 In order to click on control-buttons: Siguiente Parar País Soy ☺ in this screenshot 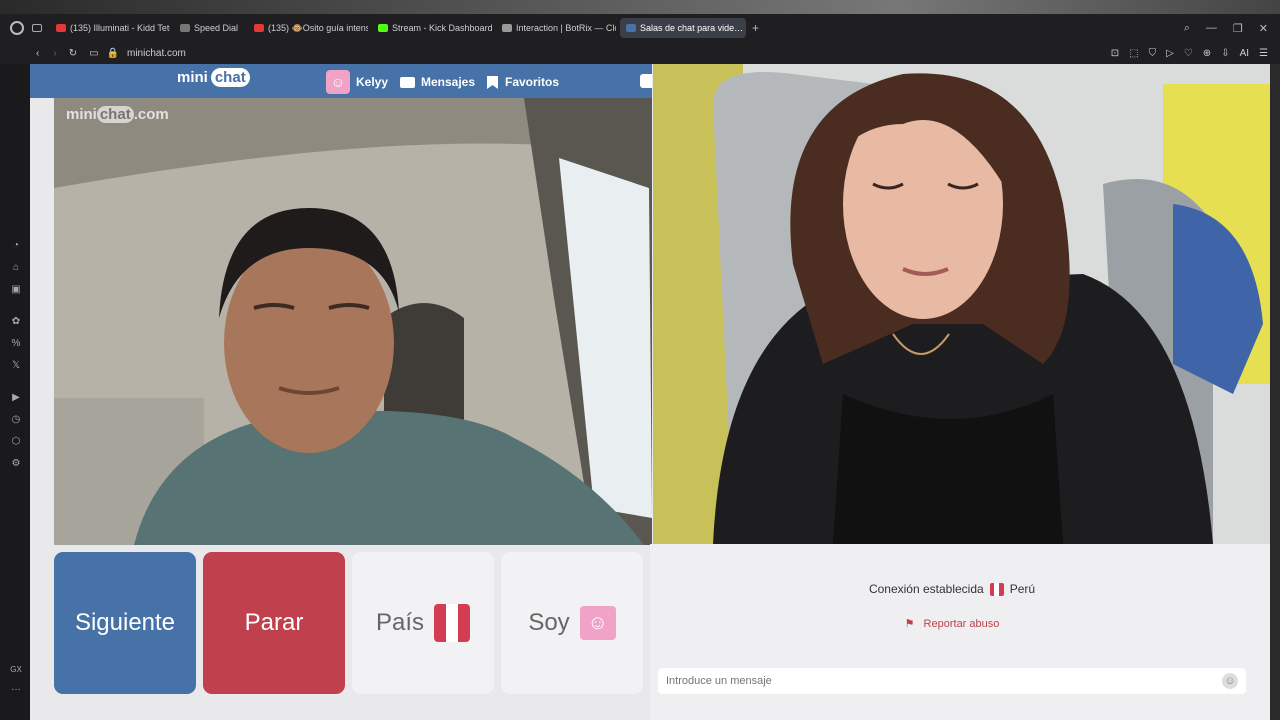, I will do `click(349, 623)`.